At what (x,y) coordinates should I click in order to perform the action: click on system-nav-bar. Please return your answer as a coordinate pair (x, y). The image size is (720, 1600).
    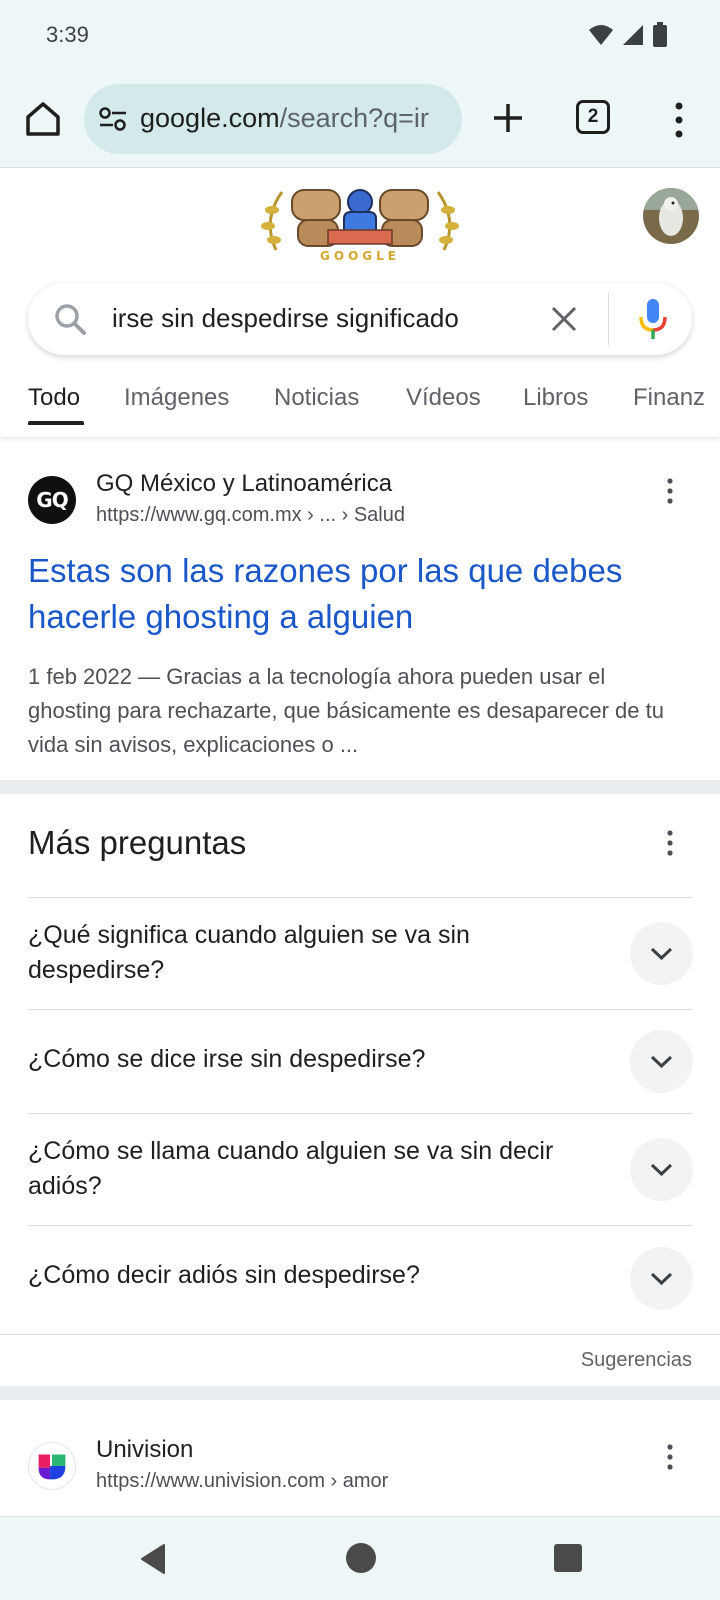
    Looking at the image, I should click on (360, 1558).